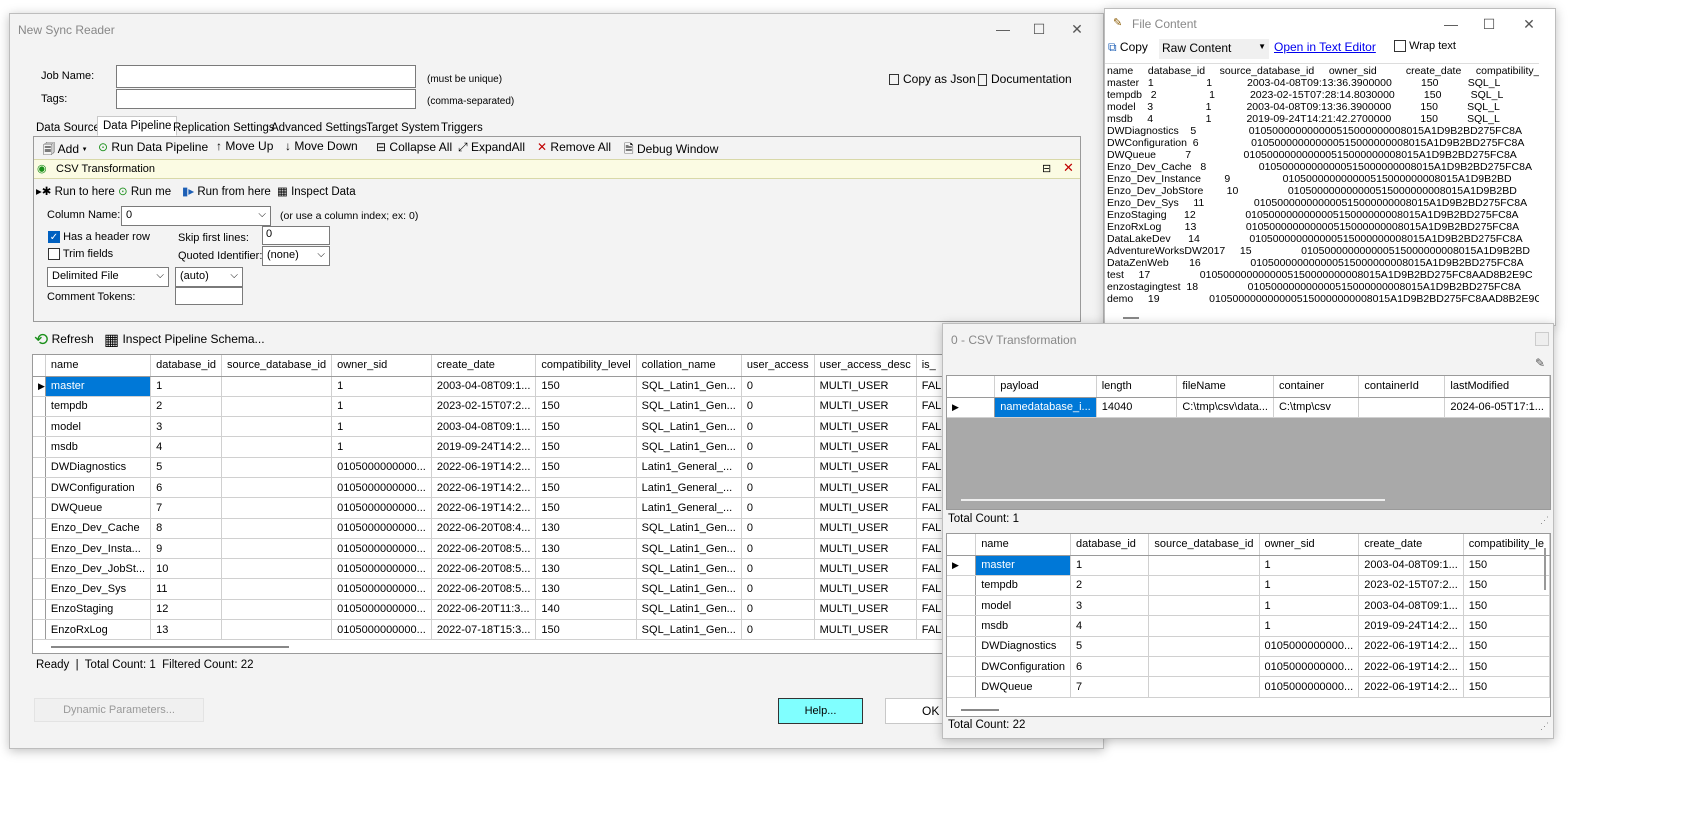 Image resolution: width=1690 pixels, height=822 pixels. I want to click on results-column-header: owner_sid, so click(381, 366).